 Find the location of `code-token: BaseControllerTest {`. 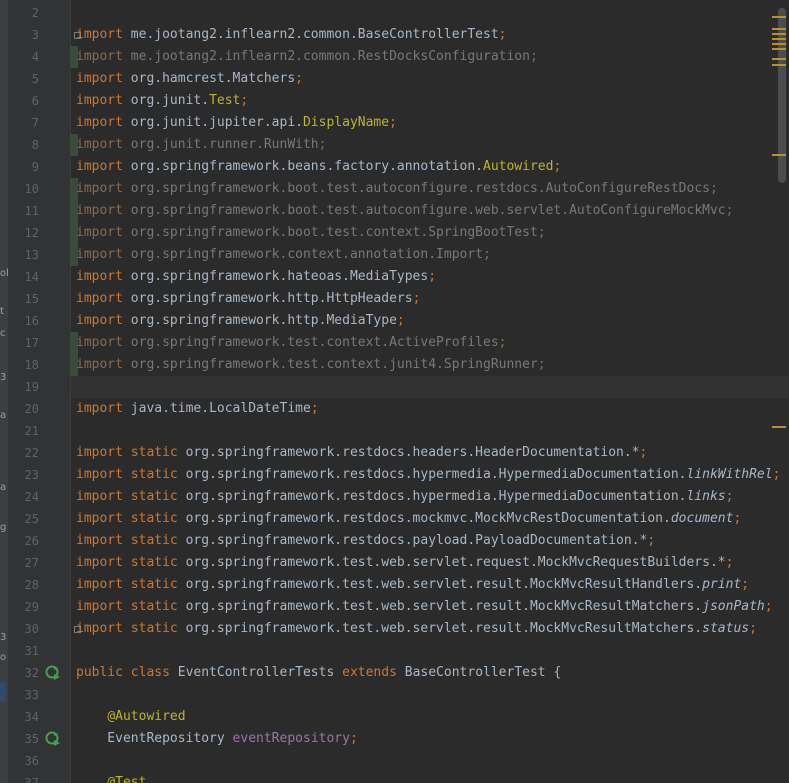

code-token: BaseControllerTest { is located at coordinates (483, 672).